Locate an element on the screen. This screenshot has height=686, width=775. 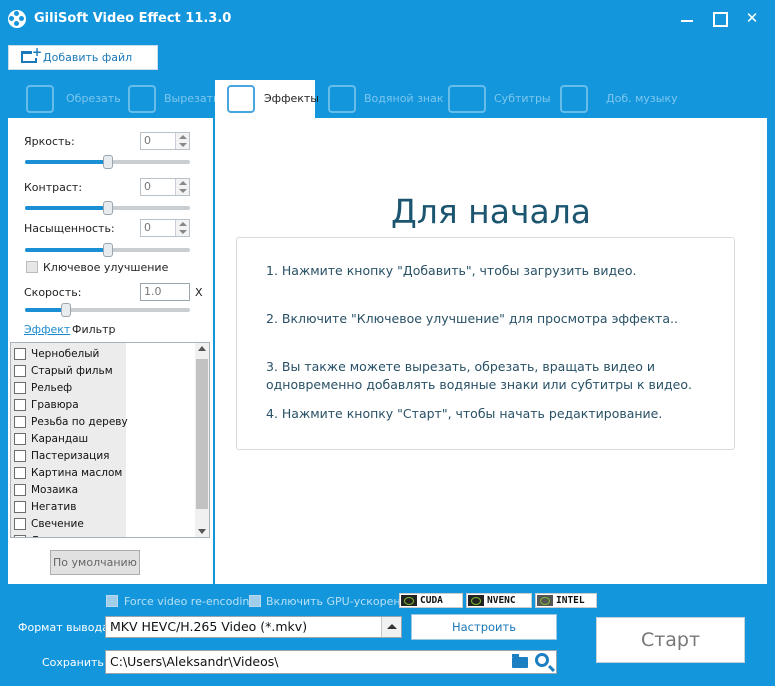
saturation-slider is located at coordinates (107, 250).